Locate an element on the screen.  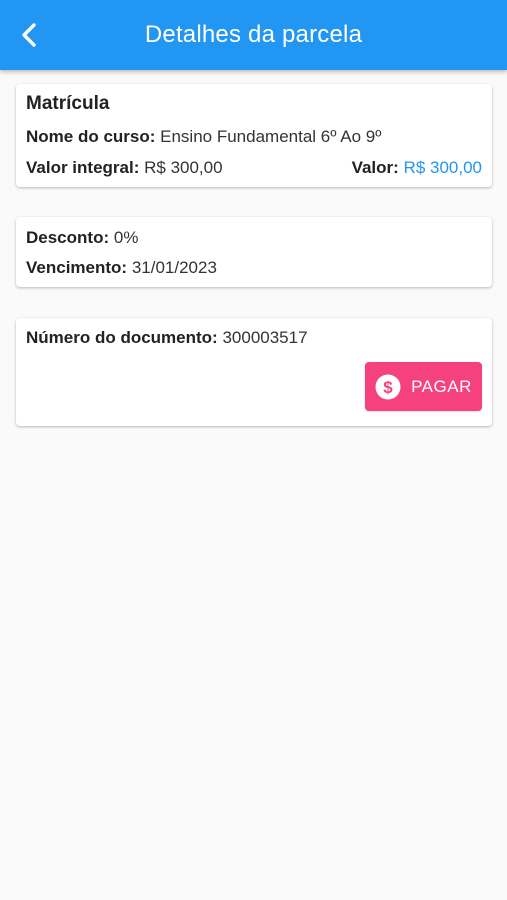
discount-row: Desconto: 0% is located at coordinates (82, 238).